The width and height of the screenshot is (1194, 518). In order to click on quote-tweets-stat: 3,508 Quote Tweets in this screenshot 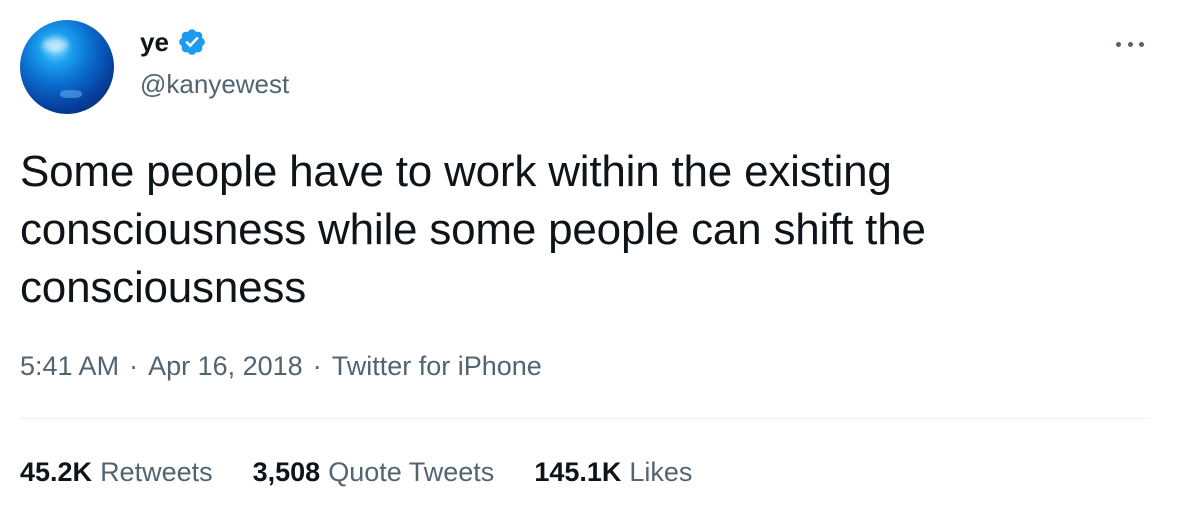, I will do `click(374, 472)`.